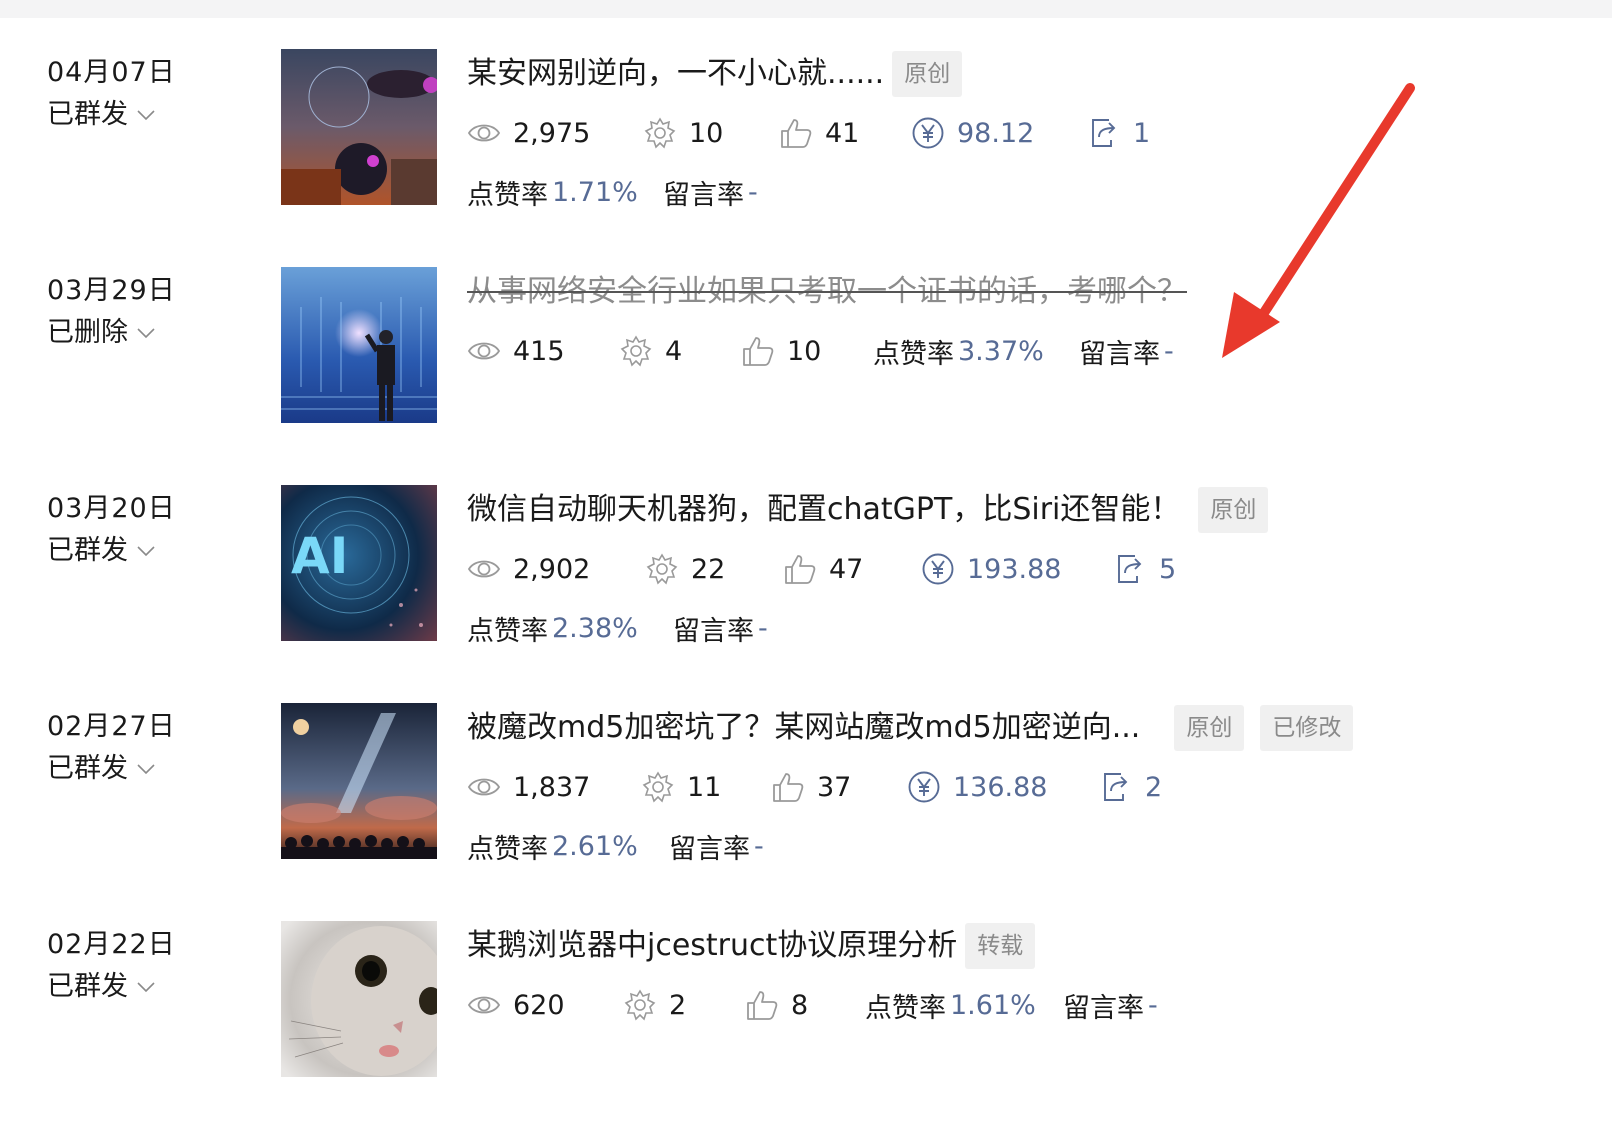 The width and height of the screenshot is (1612, 1139). Describe the element at coordinates (1307, 728) in the screenshot. I see `tag-modified: 已修改` at that location.